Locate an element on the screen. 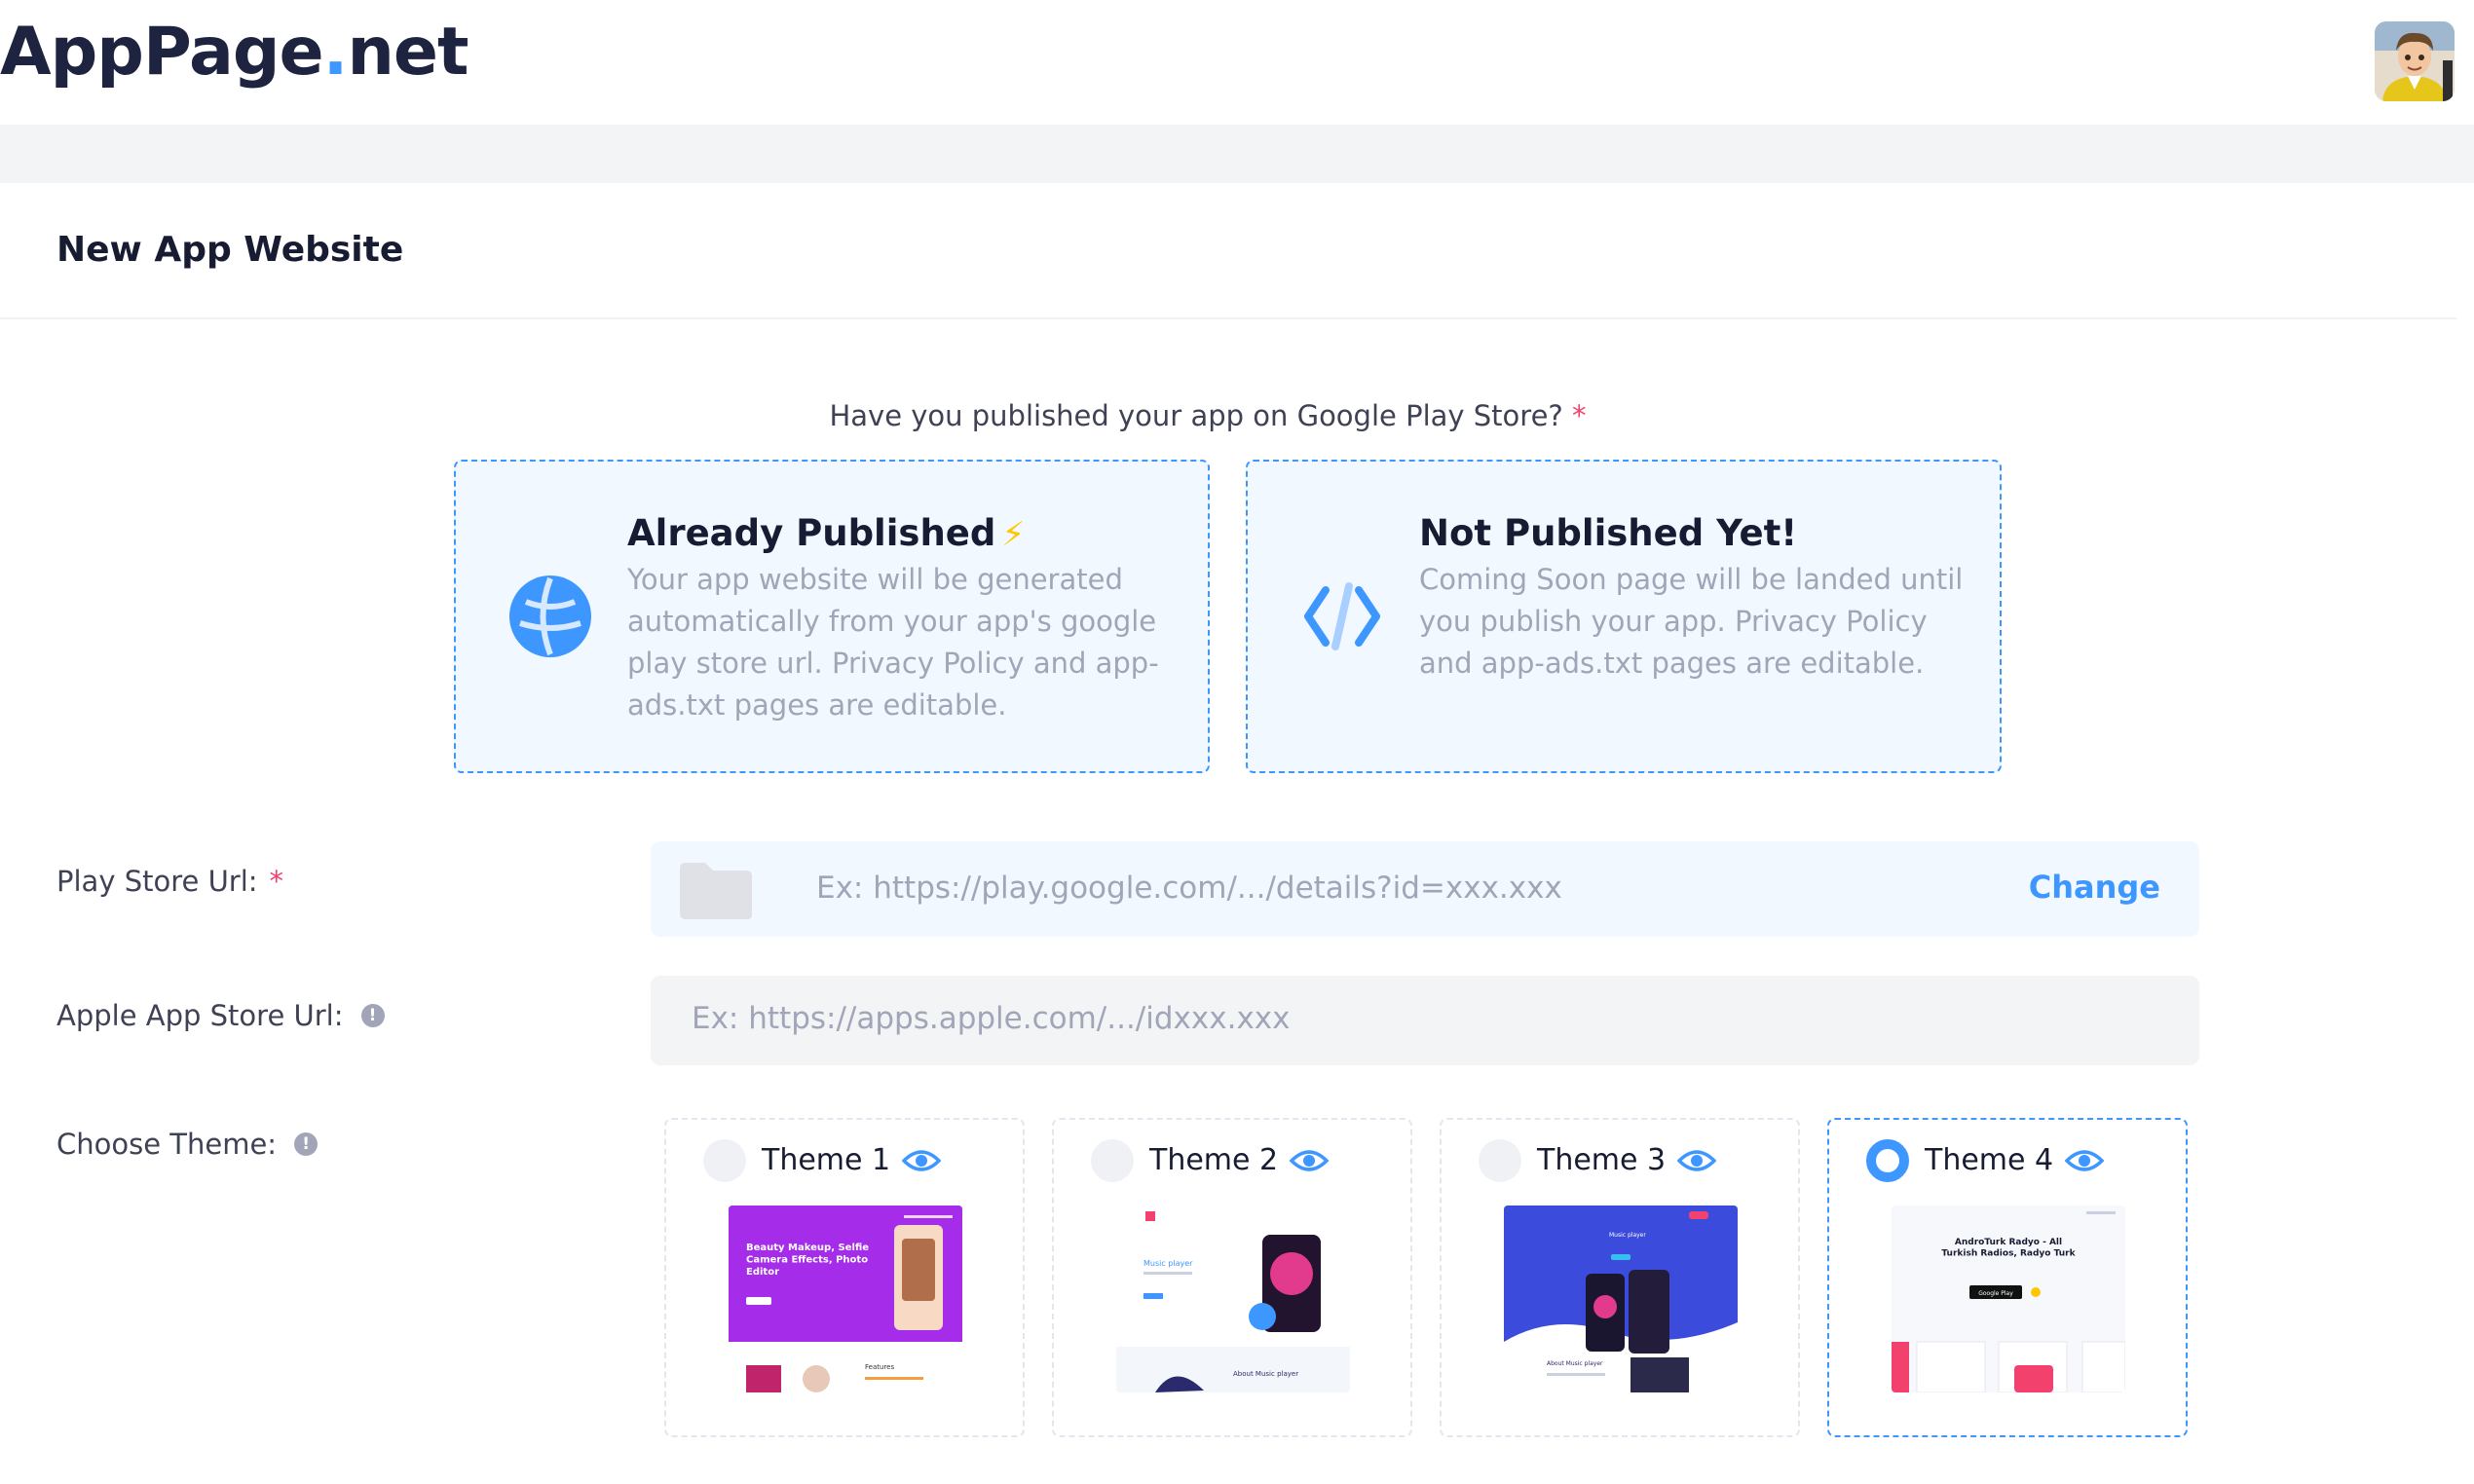 Image resolution: width=2474 pixels, height=1484 pixels. theme-name: Theme 4 is located at coordinates (1989, 1160).